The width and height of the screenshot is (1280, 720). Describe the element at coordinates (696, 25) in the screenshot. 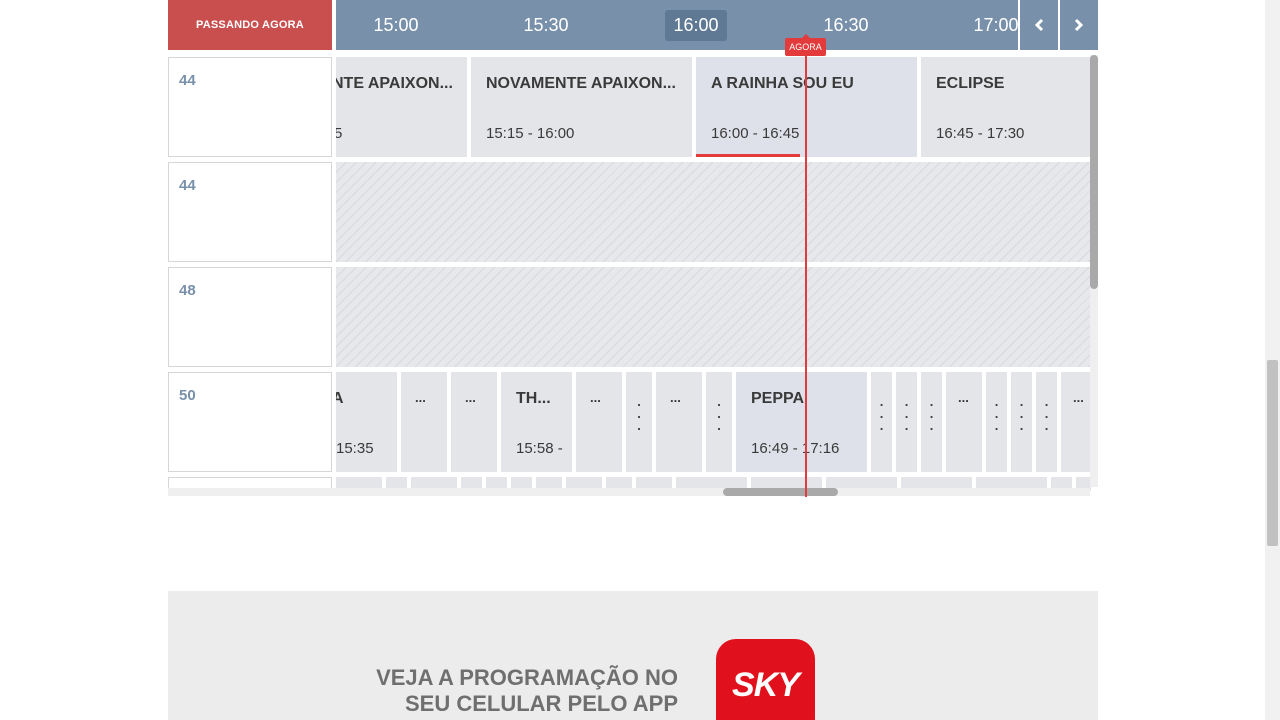

I see `time-tick-1600: 16:00` at that location.